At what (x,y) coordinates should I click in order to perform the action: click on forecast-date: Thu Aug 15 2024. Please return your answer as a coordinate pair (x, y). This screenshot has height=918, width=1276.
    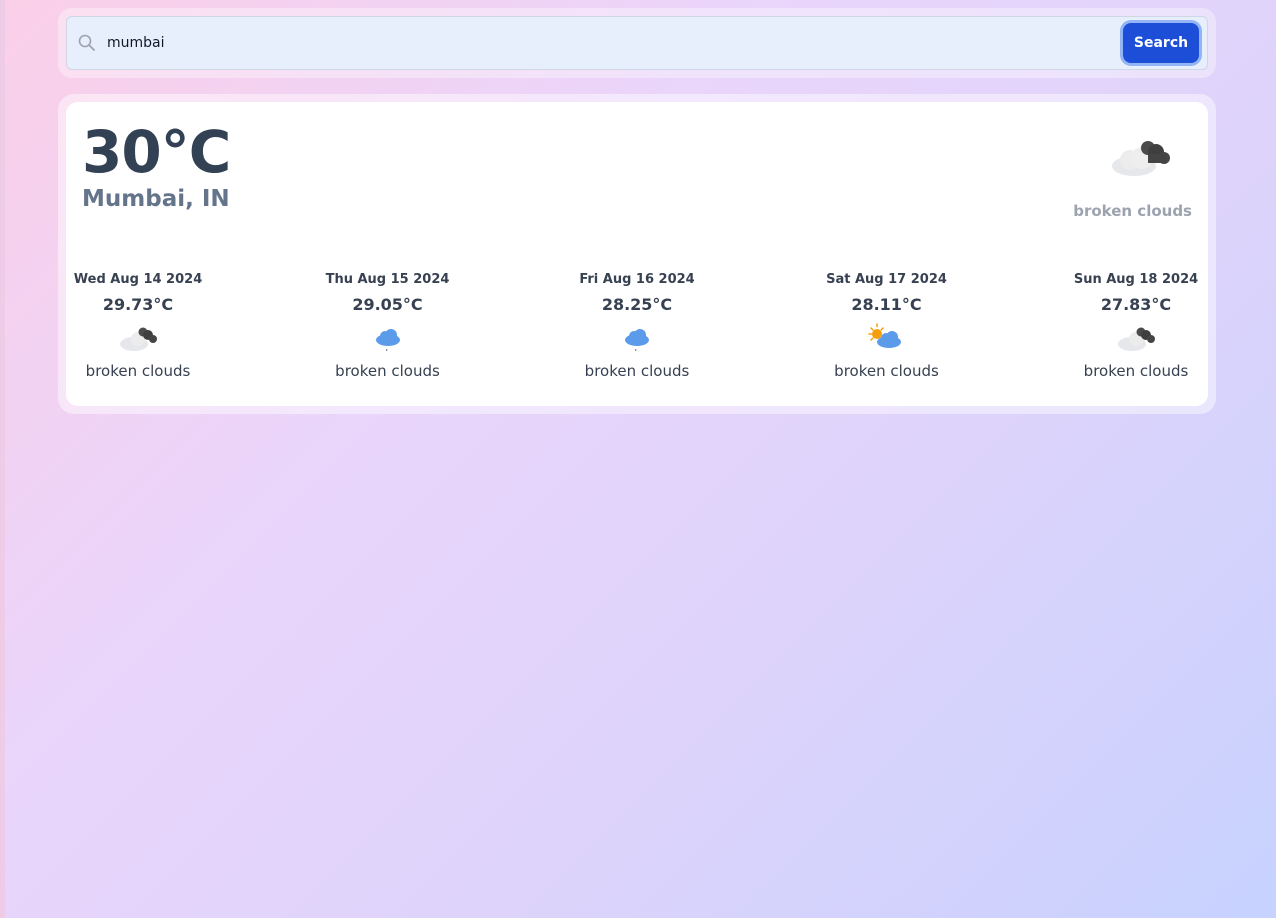
    Looking at the image, I should click on (387, 279).